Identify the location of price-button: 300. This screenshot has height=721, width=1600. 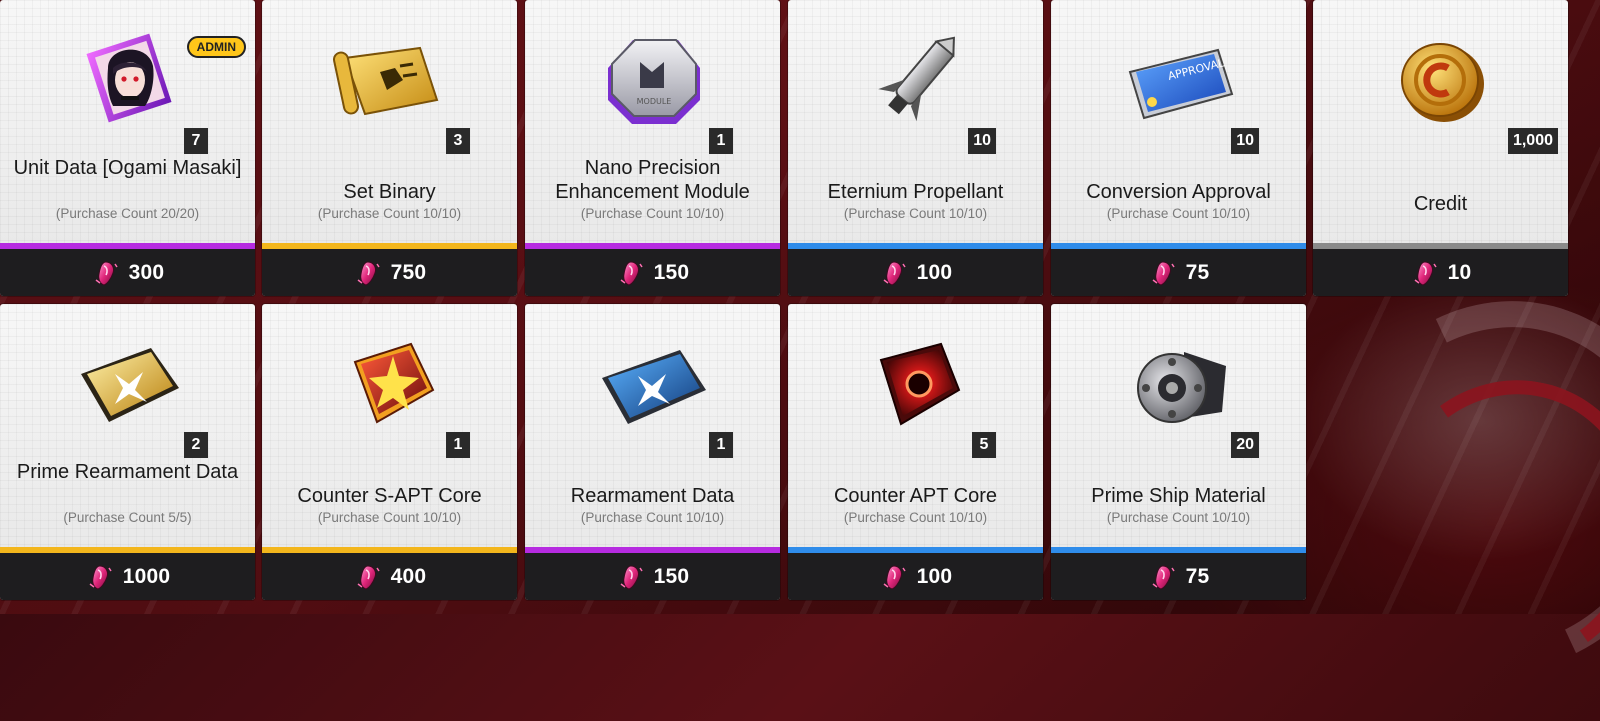
(127, 272).